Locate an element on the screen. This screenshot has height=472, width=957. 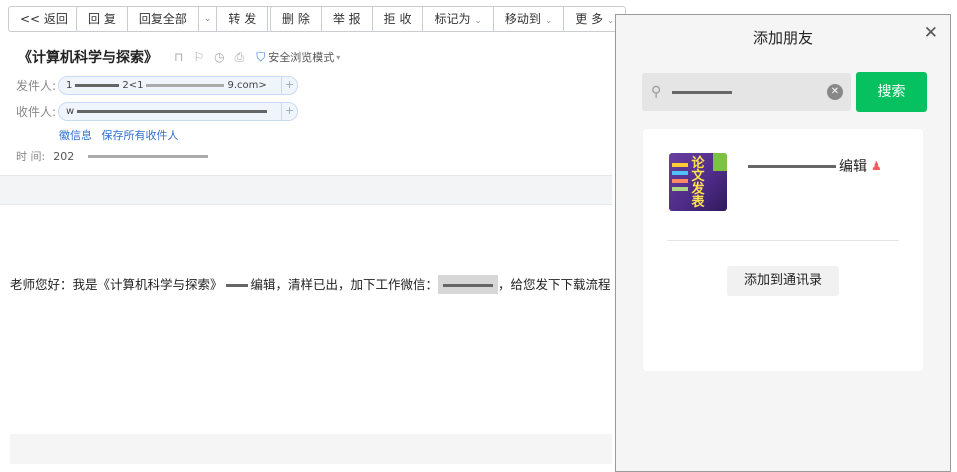
card-divider is located at coordinates (783, 240).